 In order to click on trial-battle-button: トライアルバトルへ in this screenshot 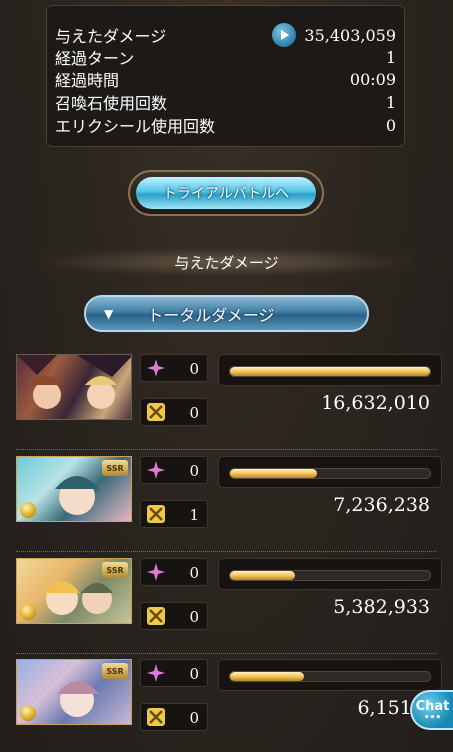, I will do `click(226, 193)`.